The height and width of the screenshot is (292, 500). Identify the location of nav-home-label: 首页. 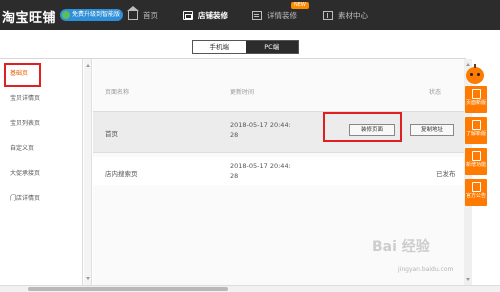
(150, 15).